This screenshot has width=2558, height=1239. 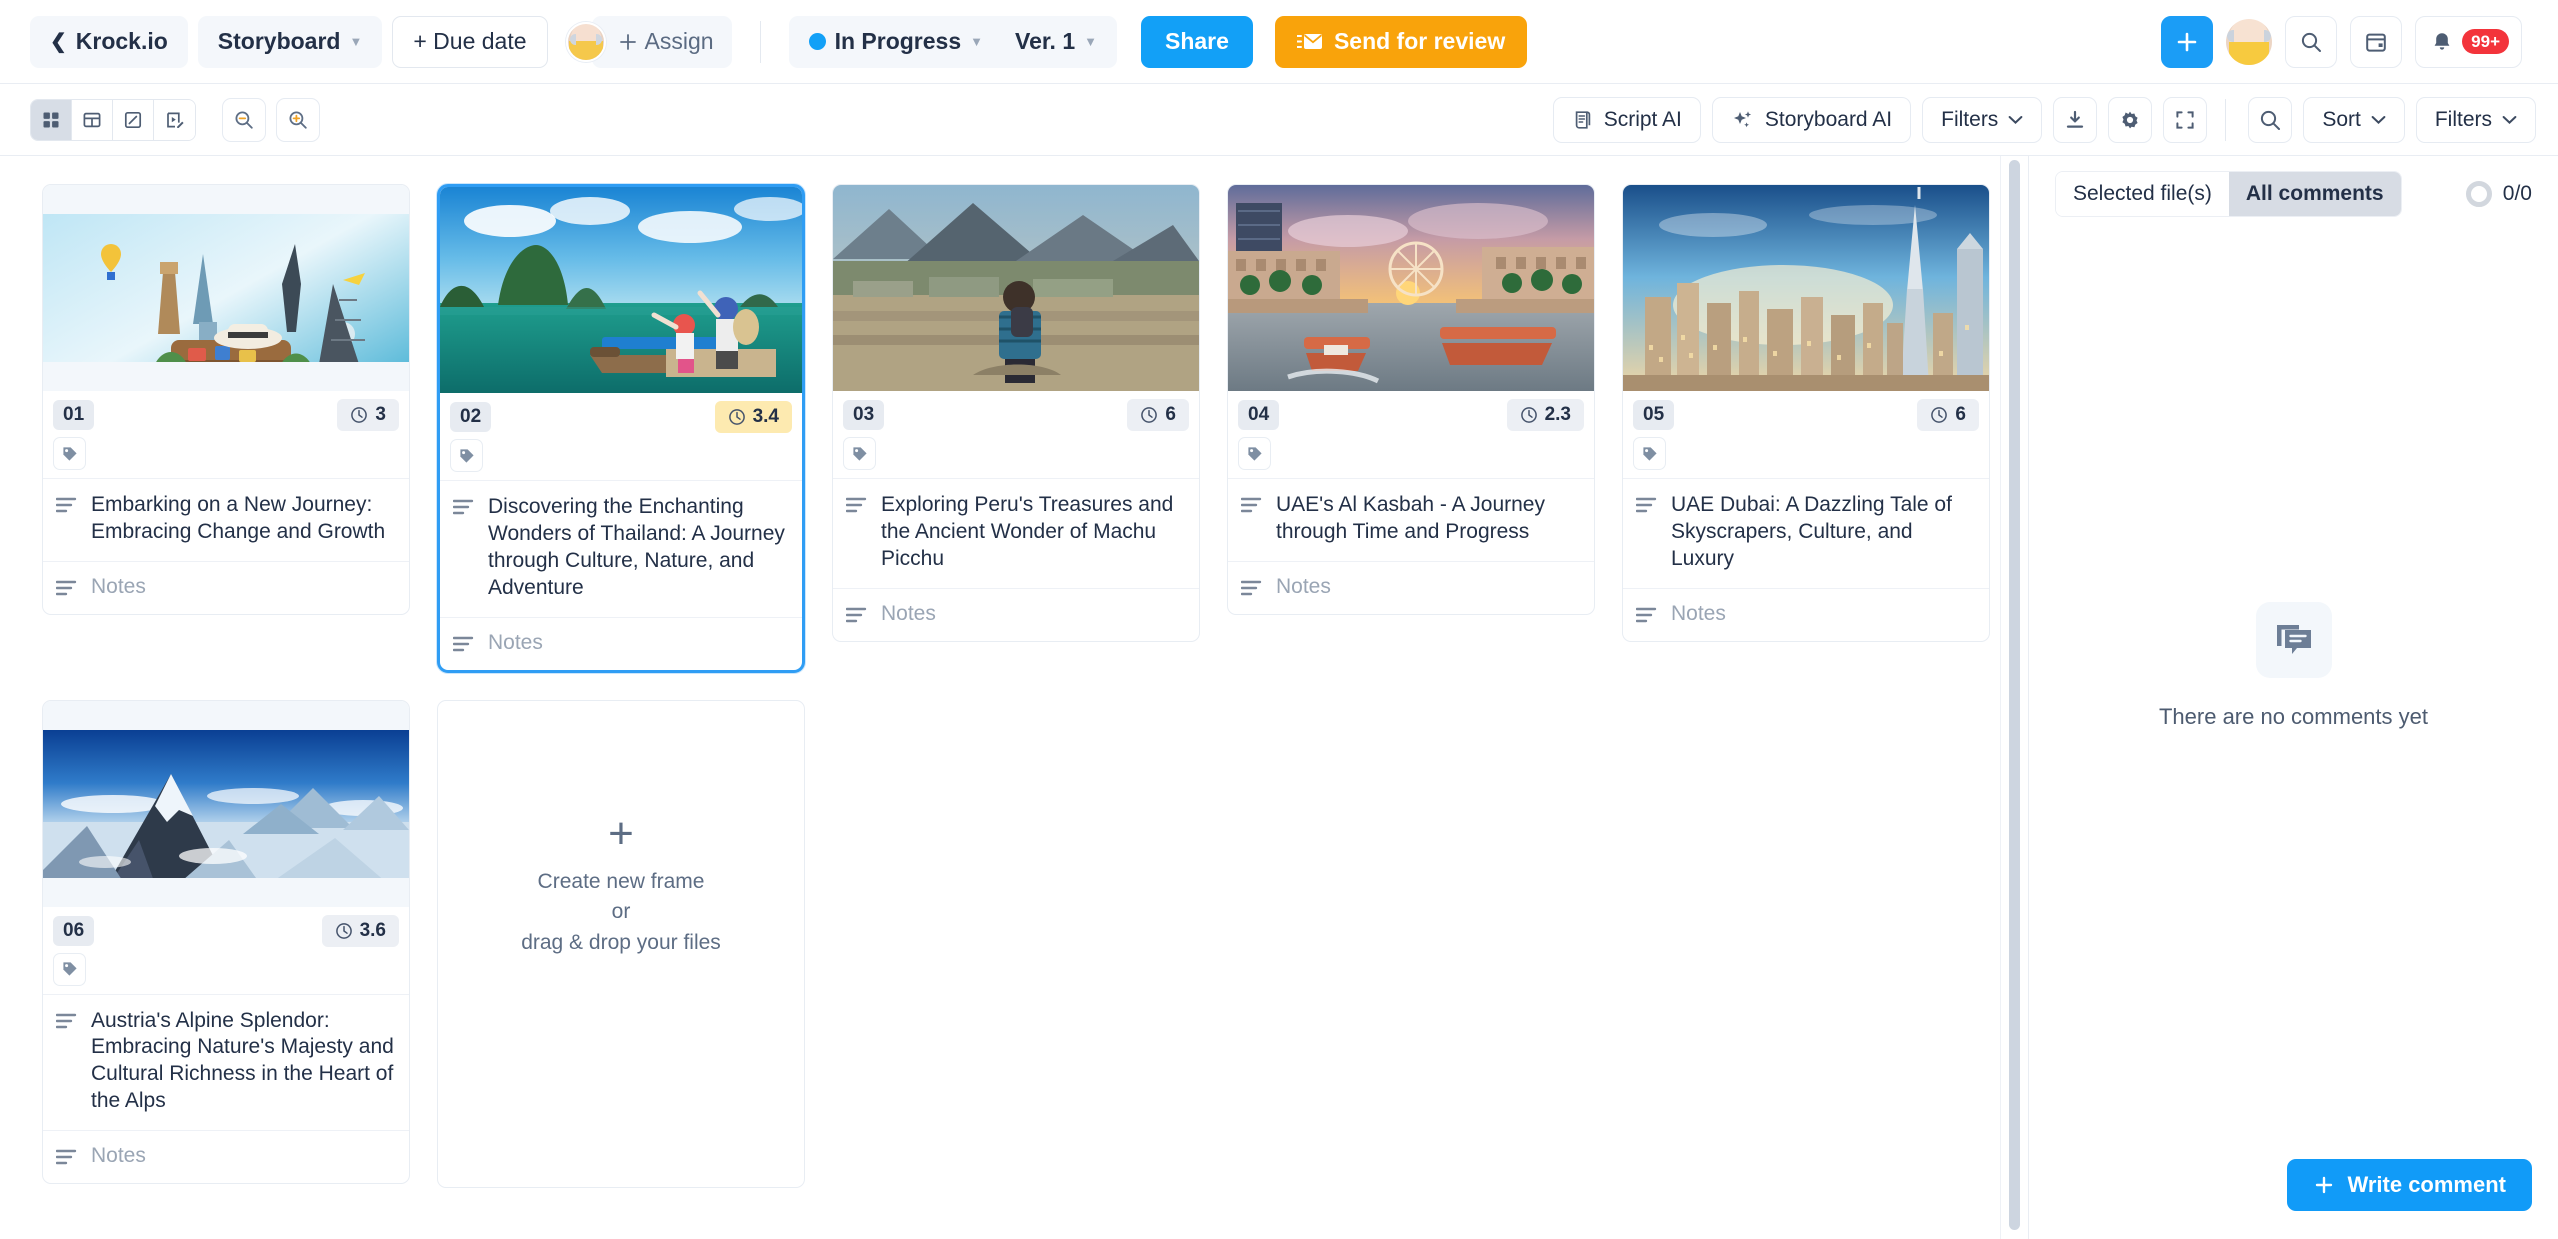 I want to click on search-button, so click(x=2311, y=41).